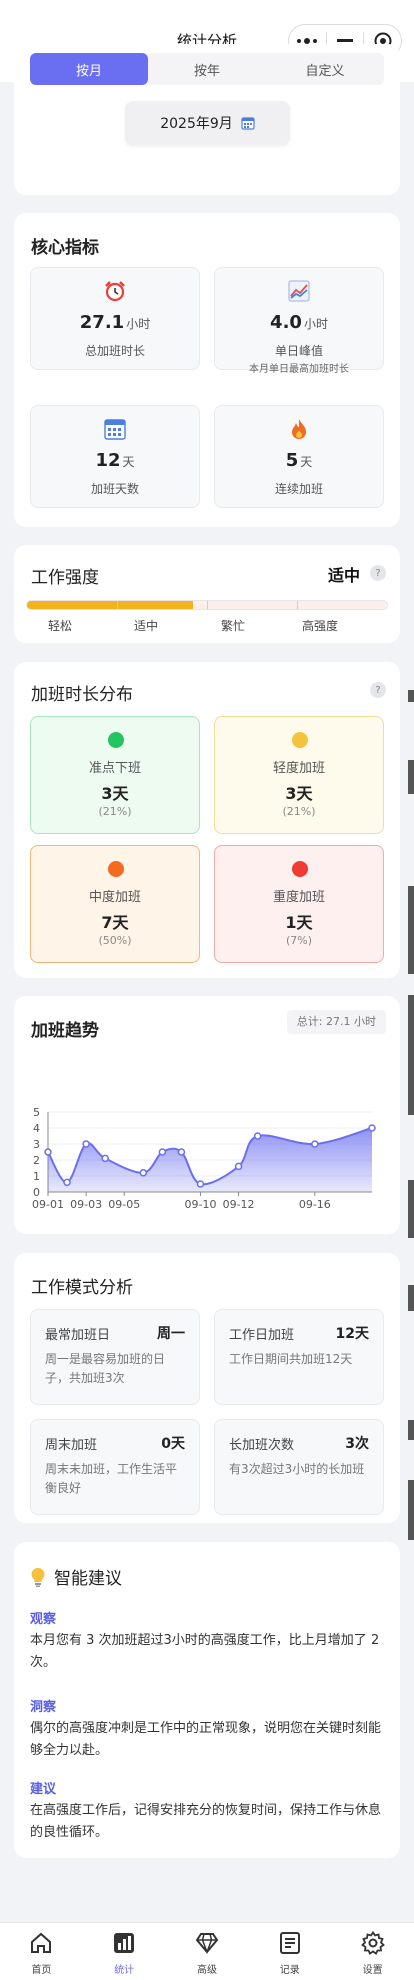 The image size is (414, 1980). I want to click on trend-chart-icon, so click(299, 291).